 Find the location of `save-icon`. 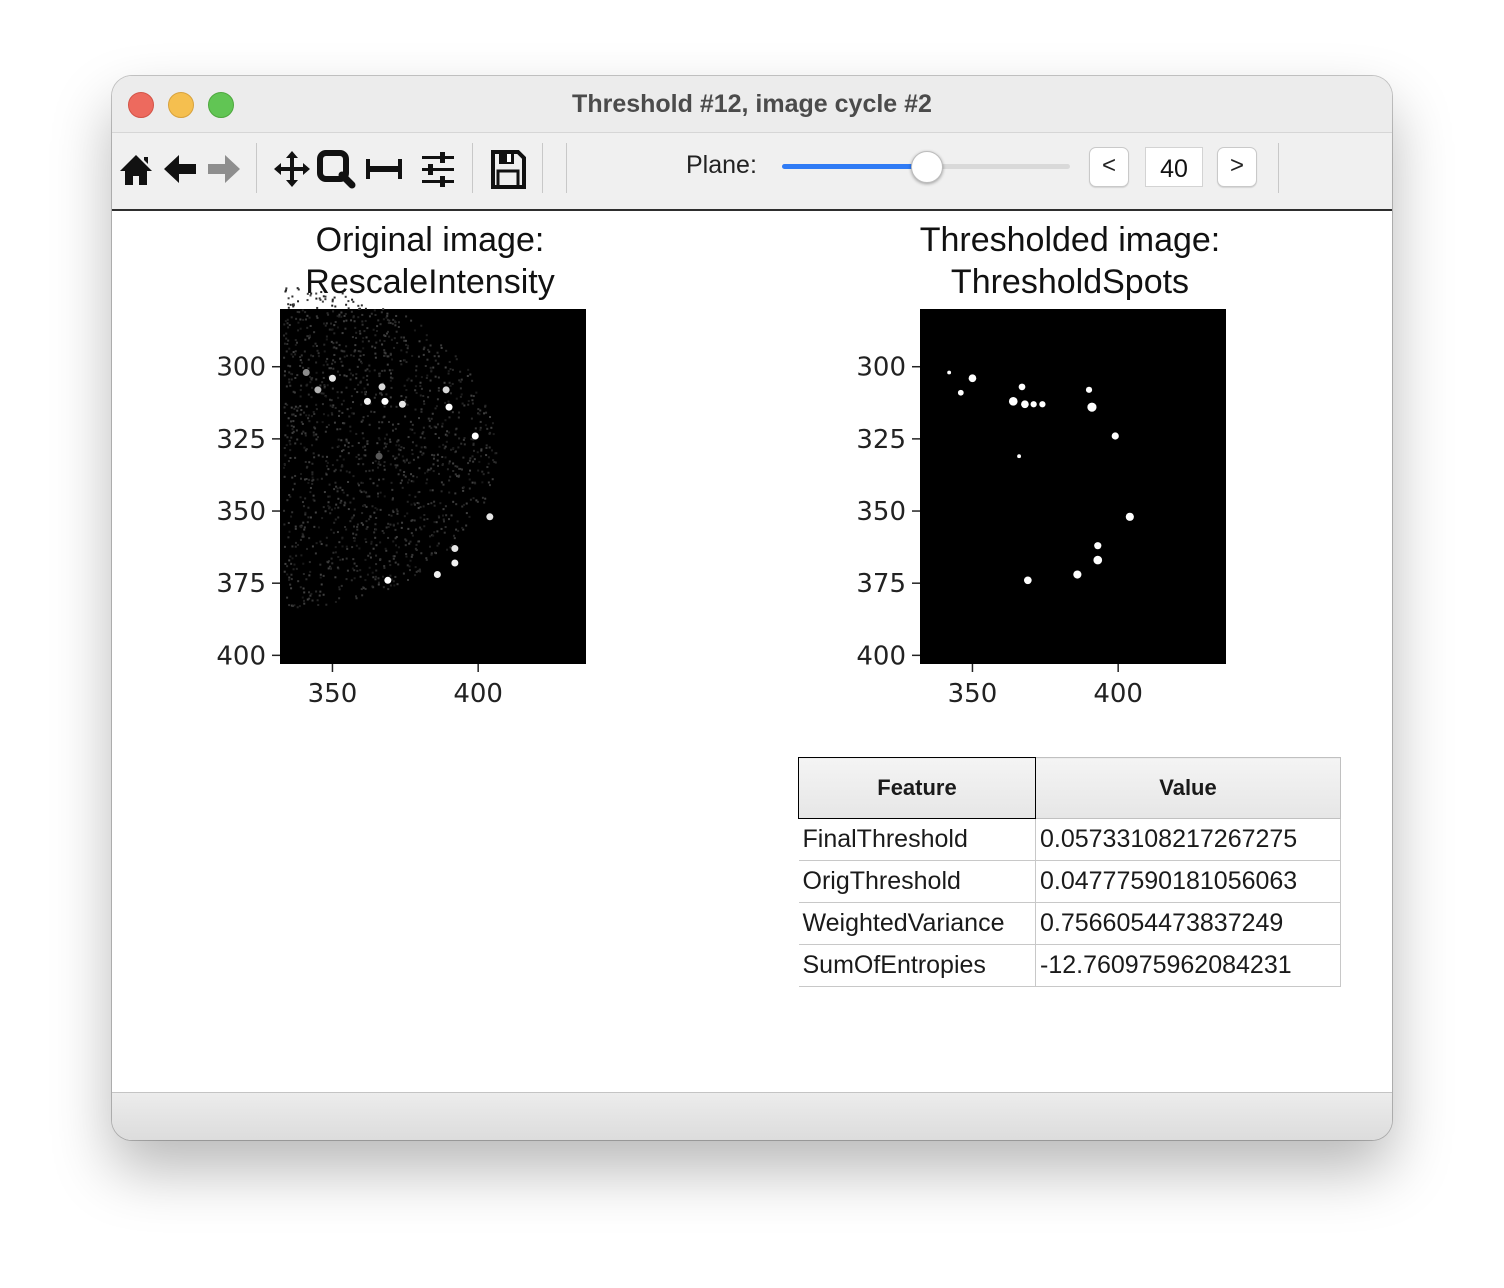

save-icon is located at coordinates (508, 169).